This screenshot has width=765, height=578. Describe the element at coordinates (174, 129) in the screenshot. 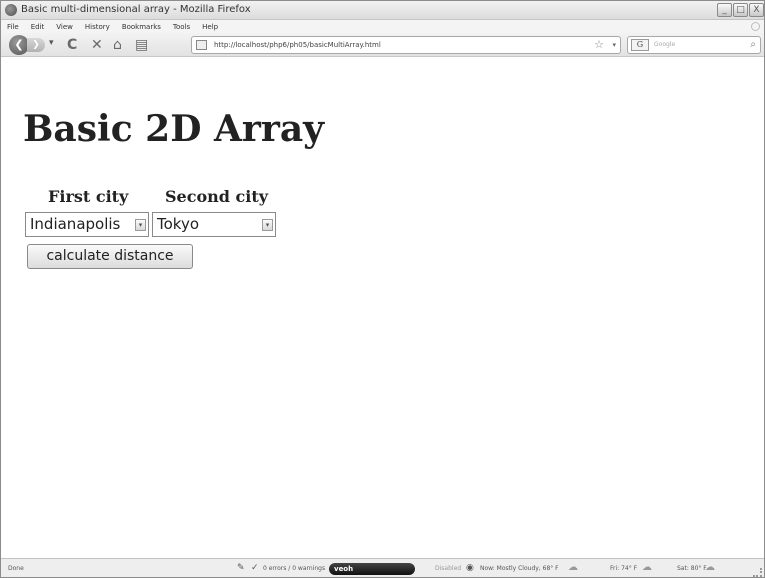

I see `page-heading: Basic 2D Array` at that location.